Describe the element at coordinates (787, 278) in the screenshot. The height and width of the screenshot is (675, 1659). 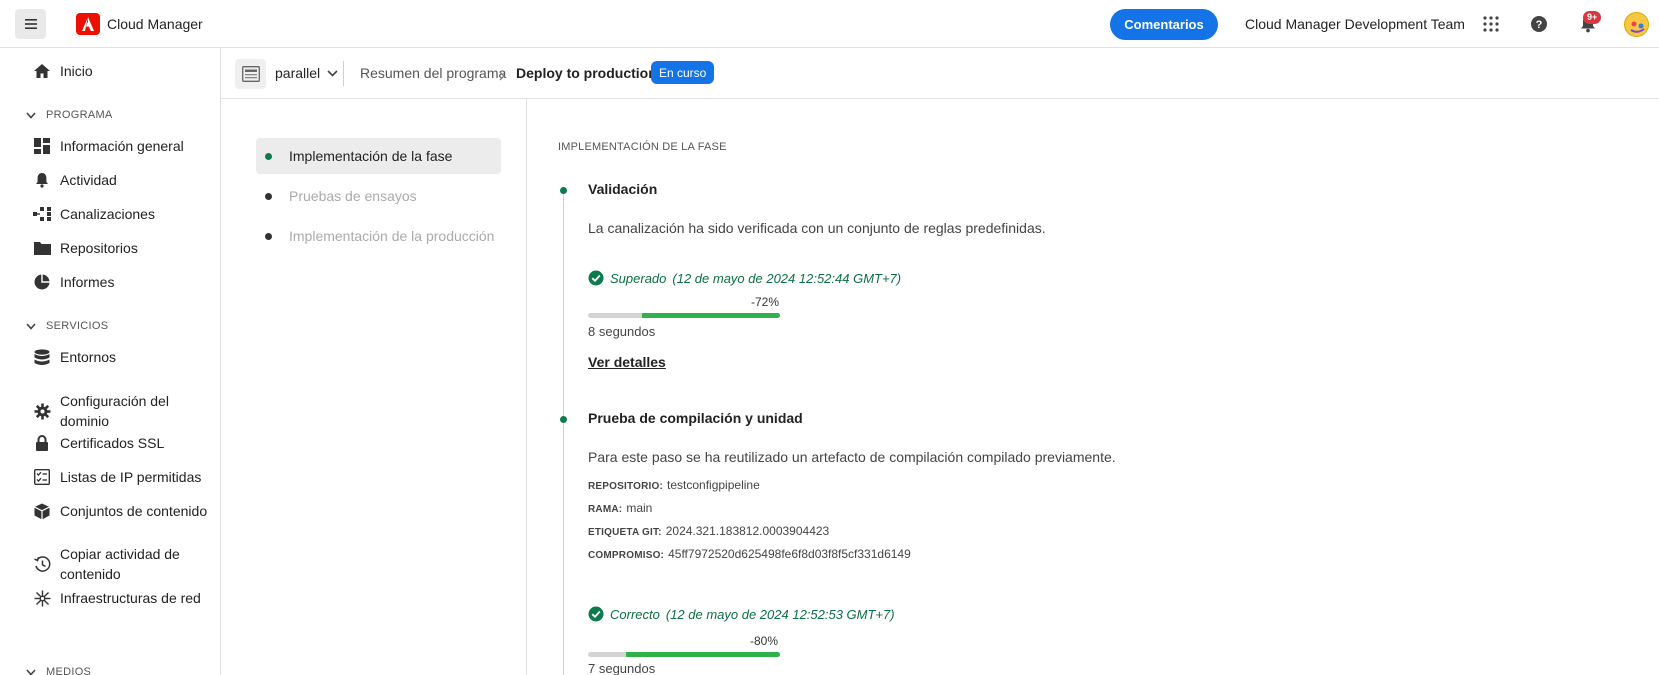
I see `validation-timestamp: (12 de mayo de 2024 12:52:44 GMT+7)` at that location.